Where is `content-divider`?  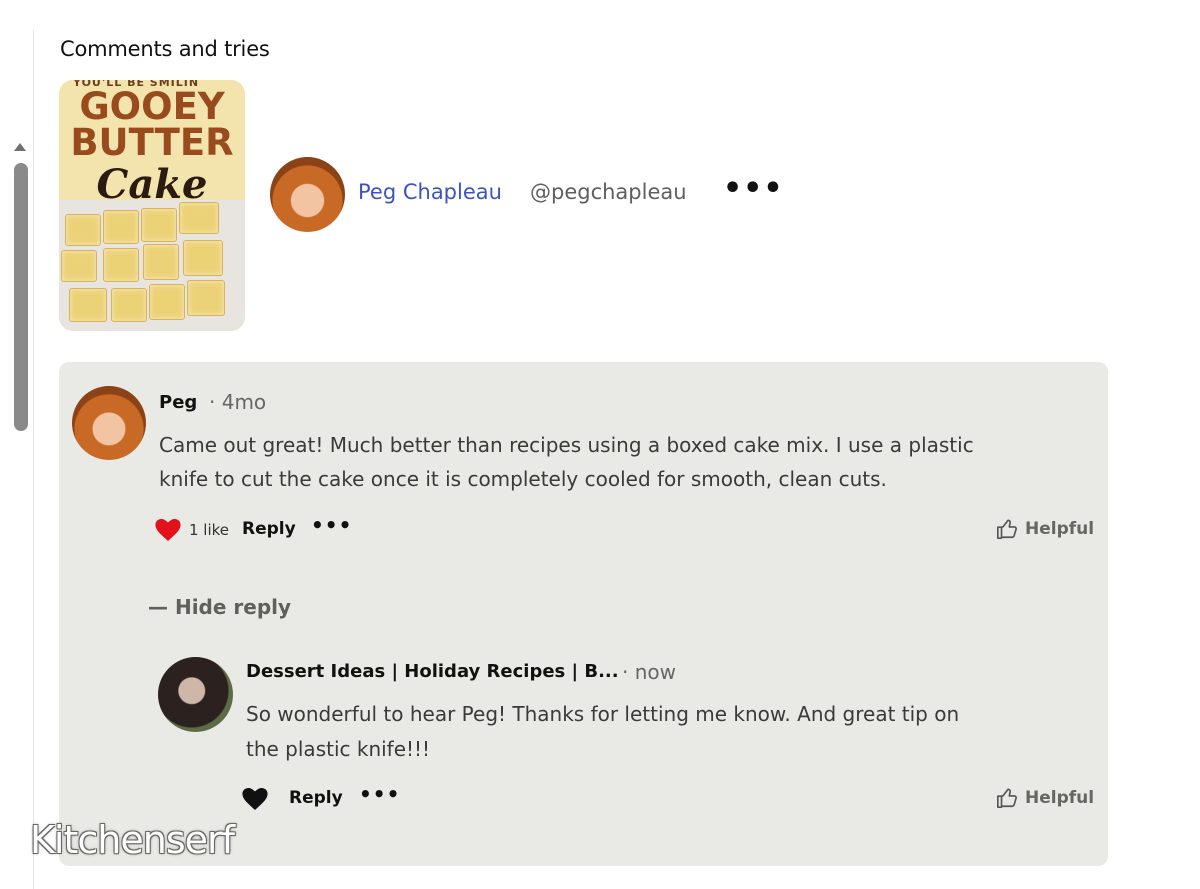 content-divider is located at coordinates (33, 459).